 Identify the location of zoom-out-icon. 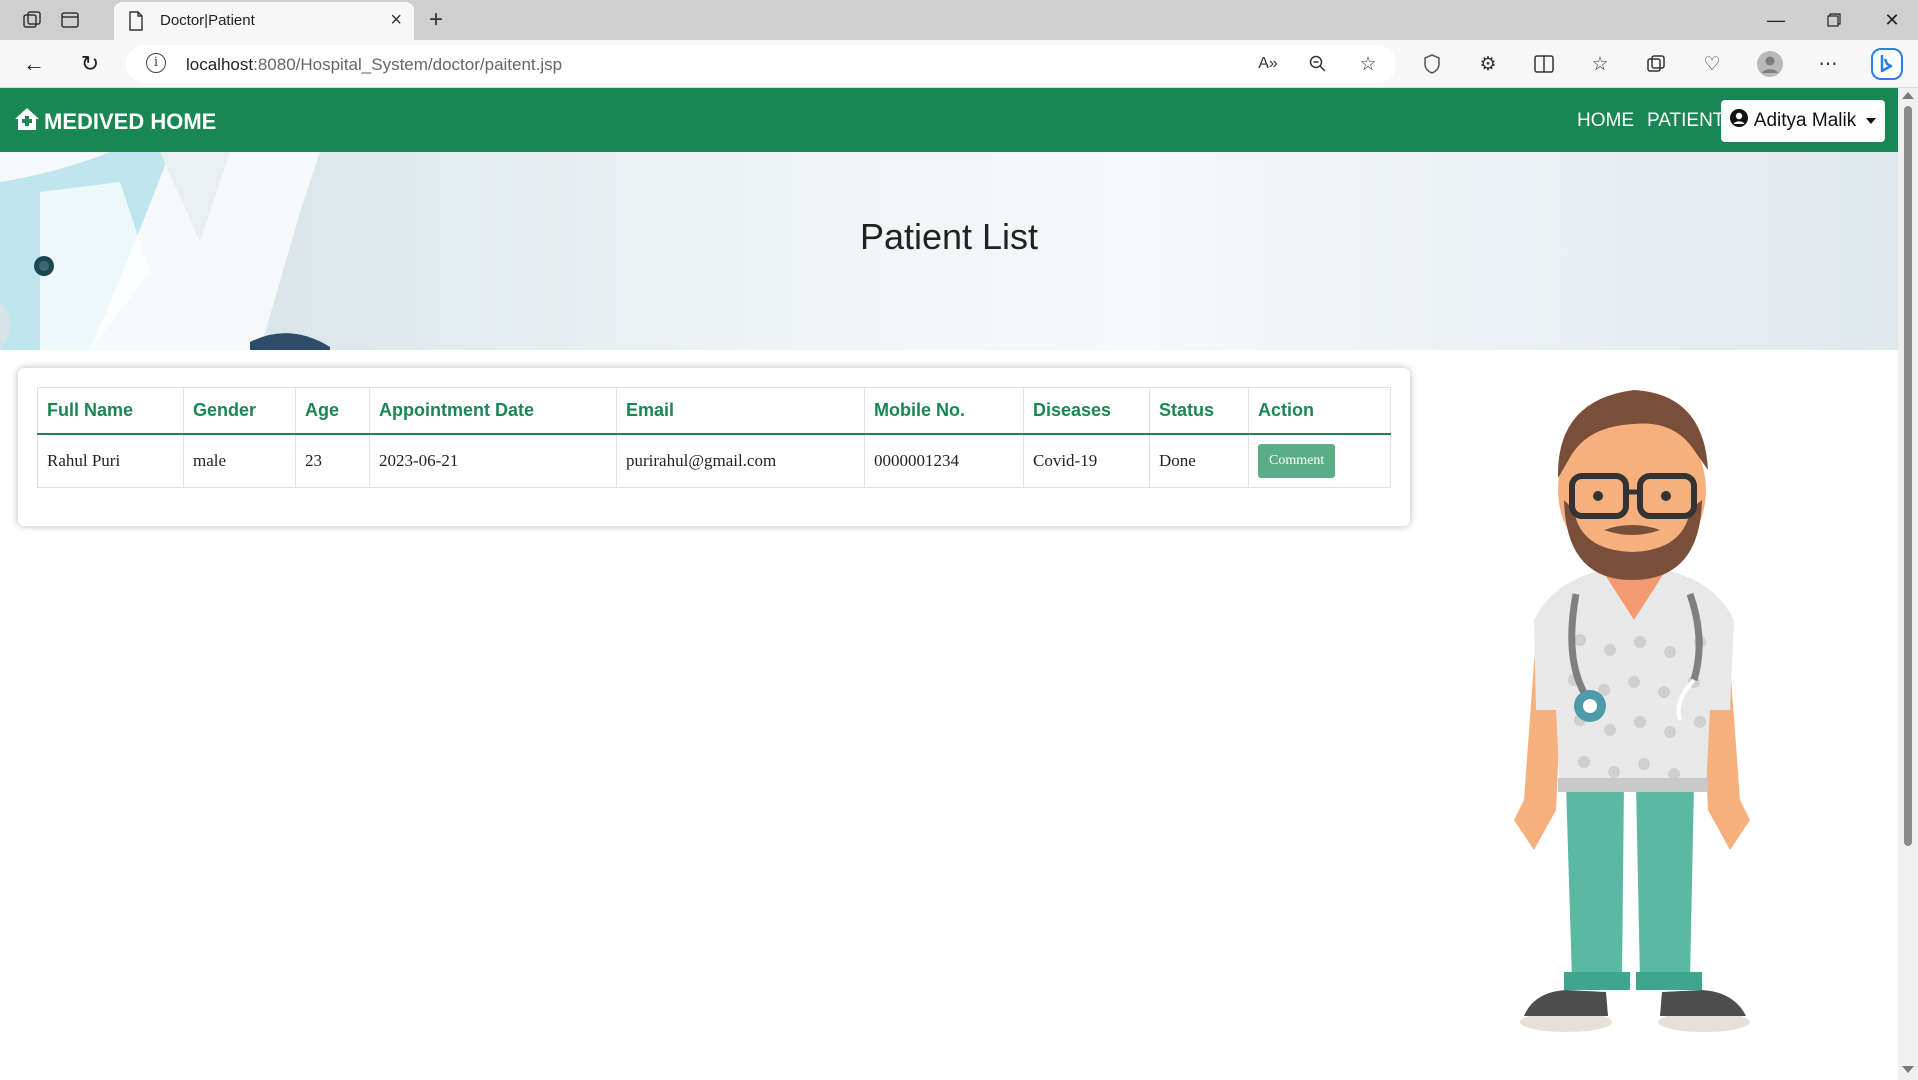
(1318, 64).